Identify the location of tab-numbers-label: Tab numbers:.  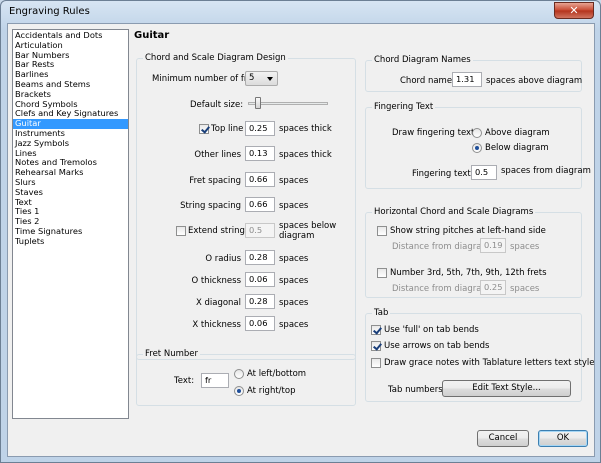
(417, 390).